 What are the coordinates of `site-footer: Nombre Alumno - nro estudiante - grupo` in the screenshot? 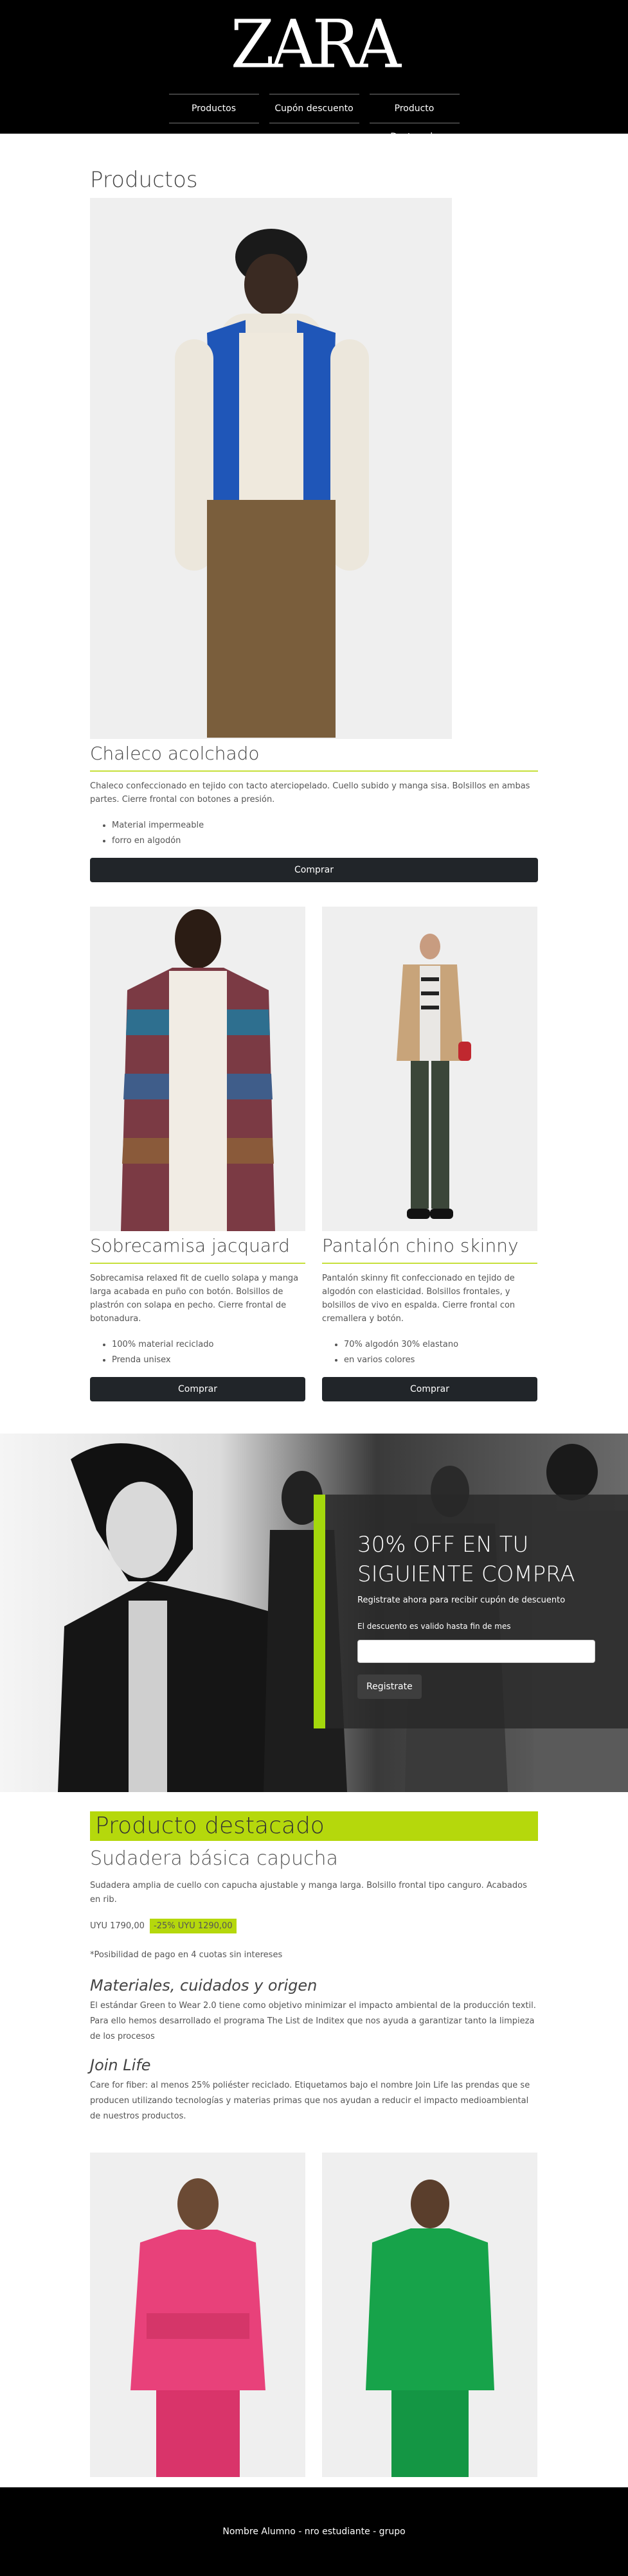 It's located at (314, 2532).